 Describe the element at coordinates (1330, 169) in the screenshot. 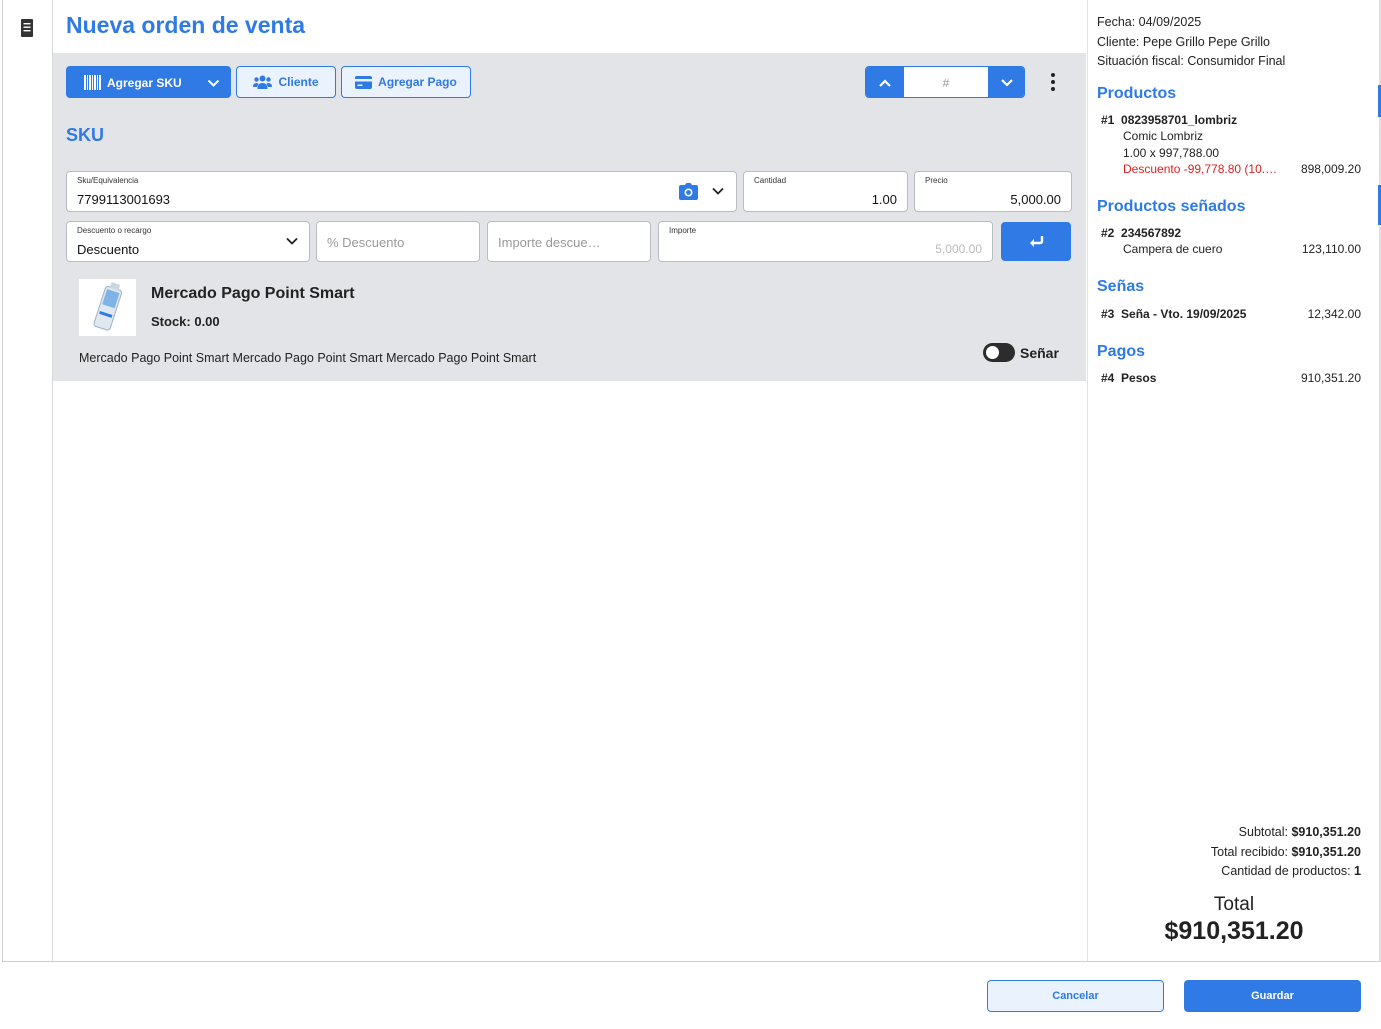

I see `product-total: 898,009.20` at that location.